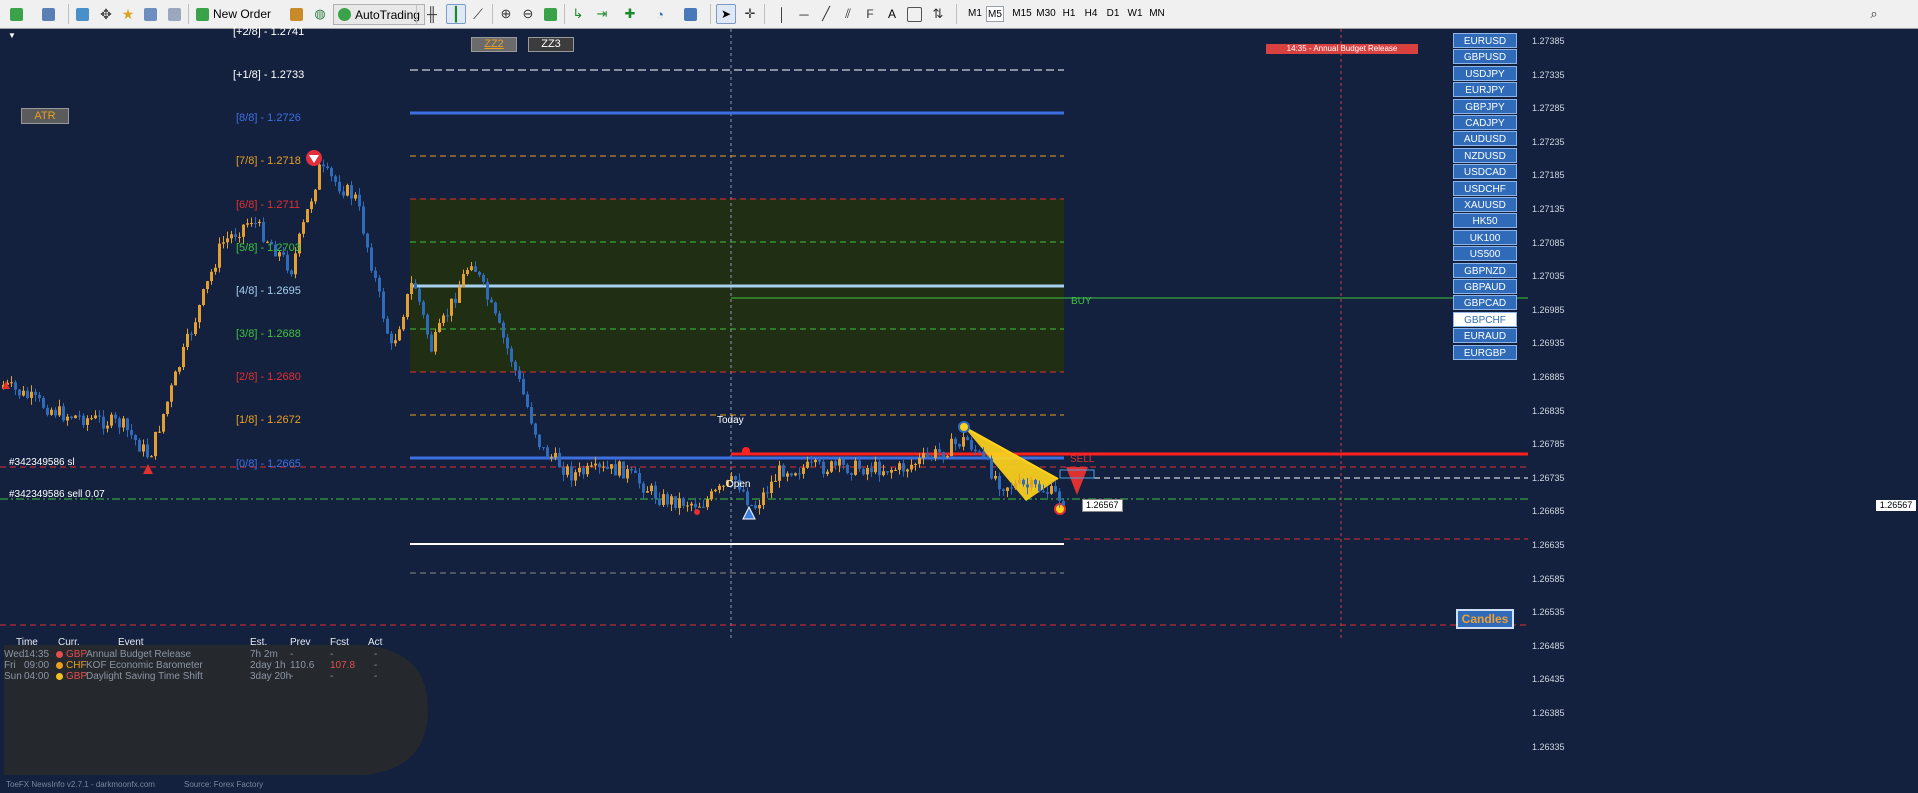  What do you see at coordinates (1157, 14) in the screenshot?
I see `timeframe-mn: MN` at bounding box center [1157, 14].